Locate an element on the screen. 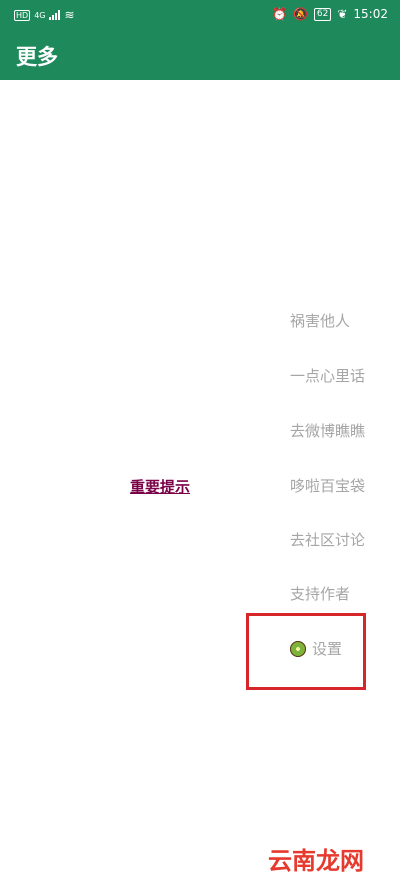  leaf-icon: ❦ is located at coordinates (342, 14).